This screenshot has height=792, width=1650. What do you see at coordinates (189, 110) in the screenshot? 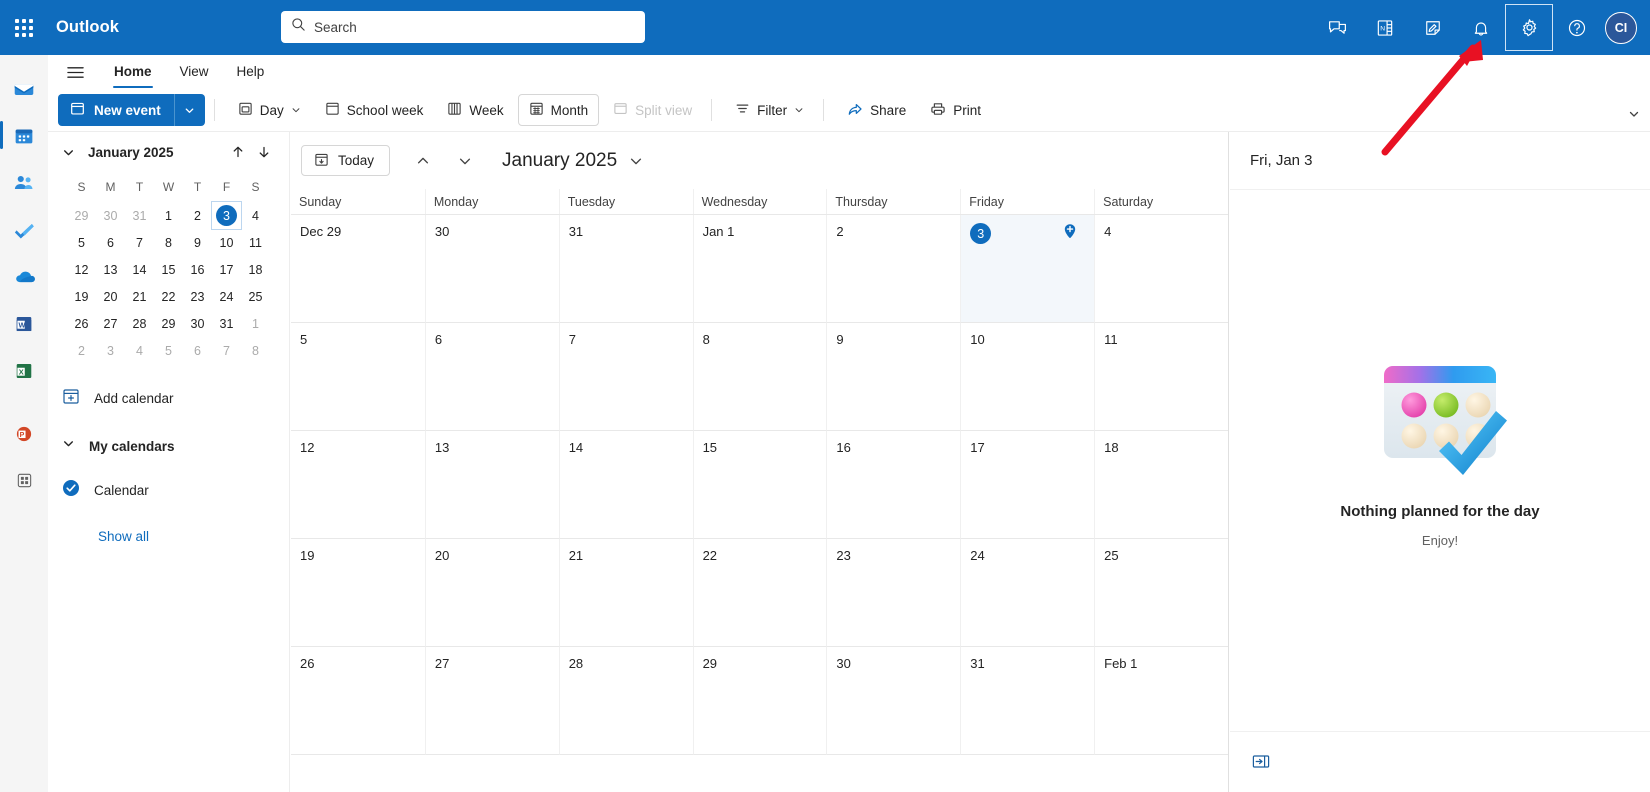
I see `new-event-dropdown-caret` at bounding box center [189, 110].